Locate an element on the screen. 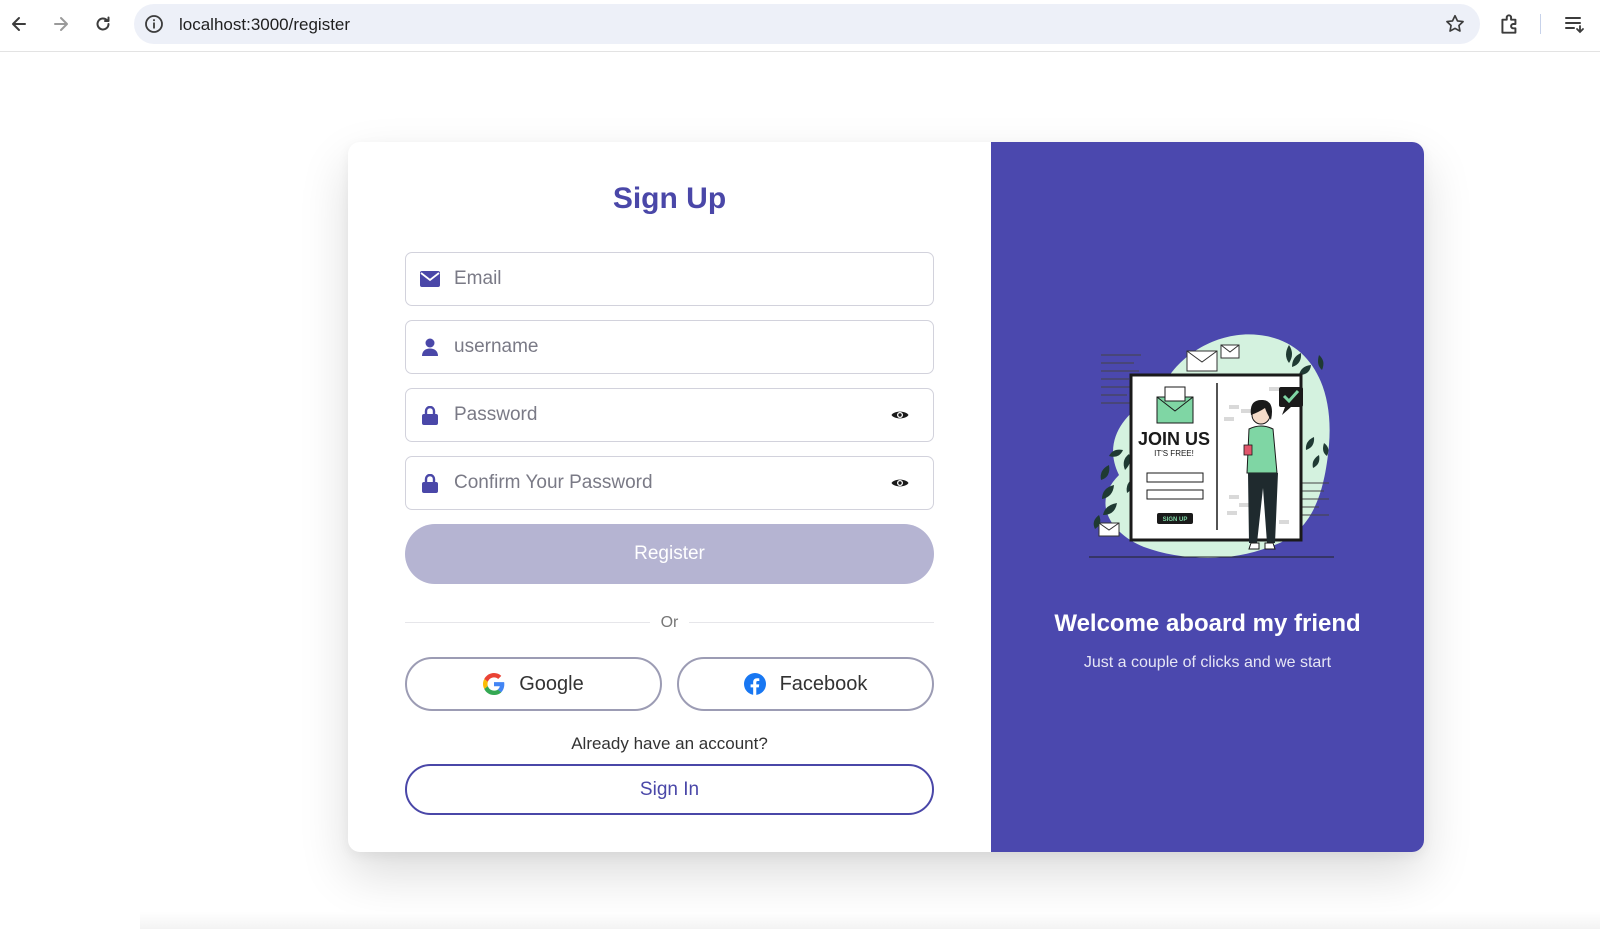  reload-button is located at coordinates (103, 24).